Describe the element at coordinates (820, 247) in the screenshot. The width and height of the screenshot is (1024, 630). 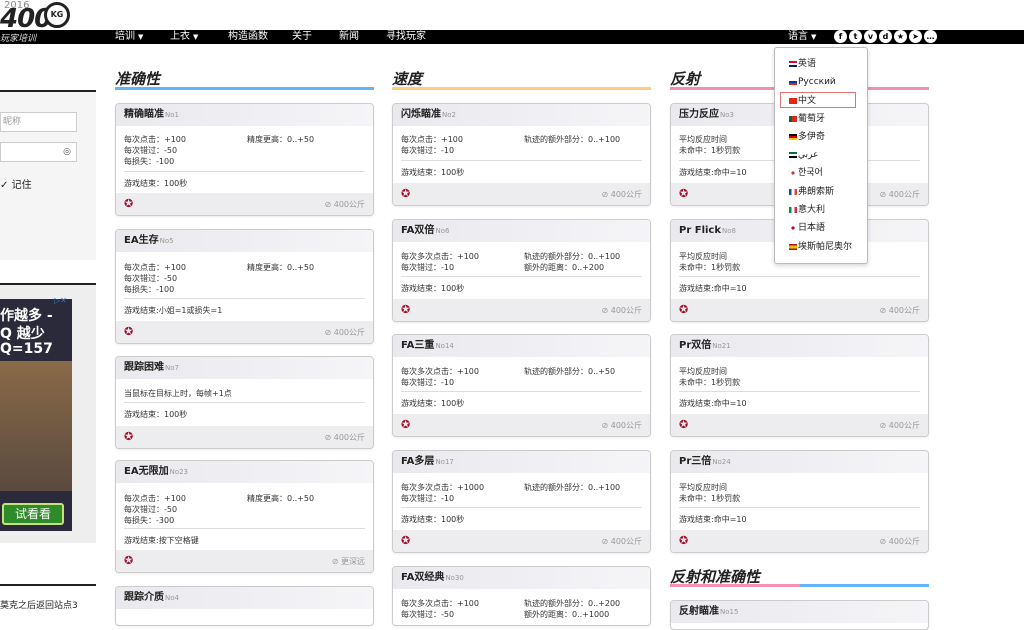
I see `language-option-spanish: 埃斯帕尼奥尔` at that location.